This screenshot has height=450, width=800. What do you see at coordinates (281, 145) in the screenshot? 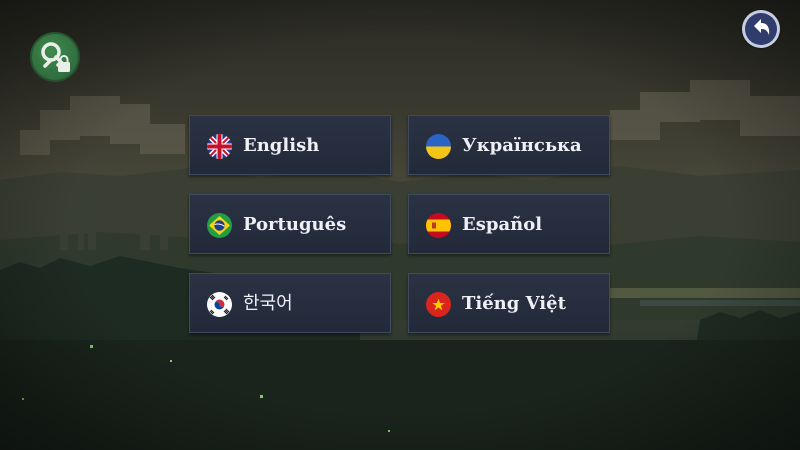
I see `language-label: English` at bounding box center [281, 145].